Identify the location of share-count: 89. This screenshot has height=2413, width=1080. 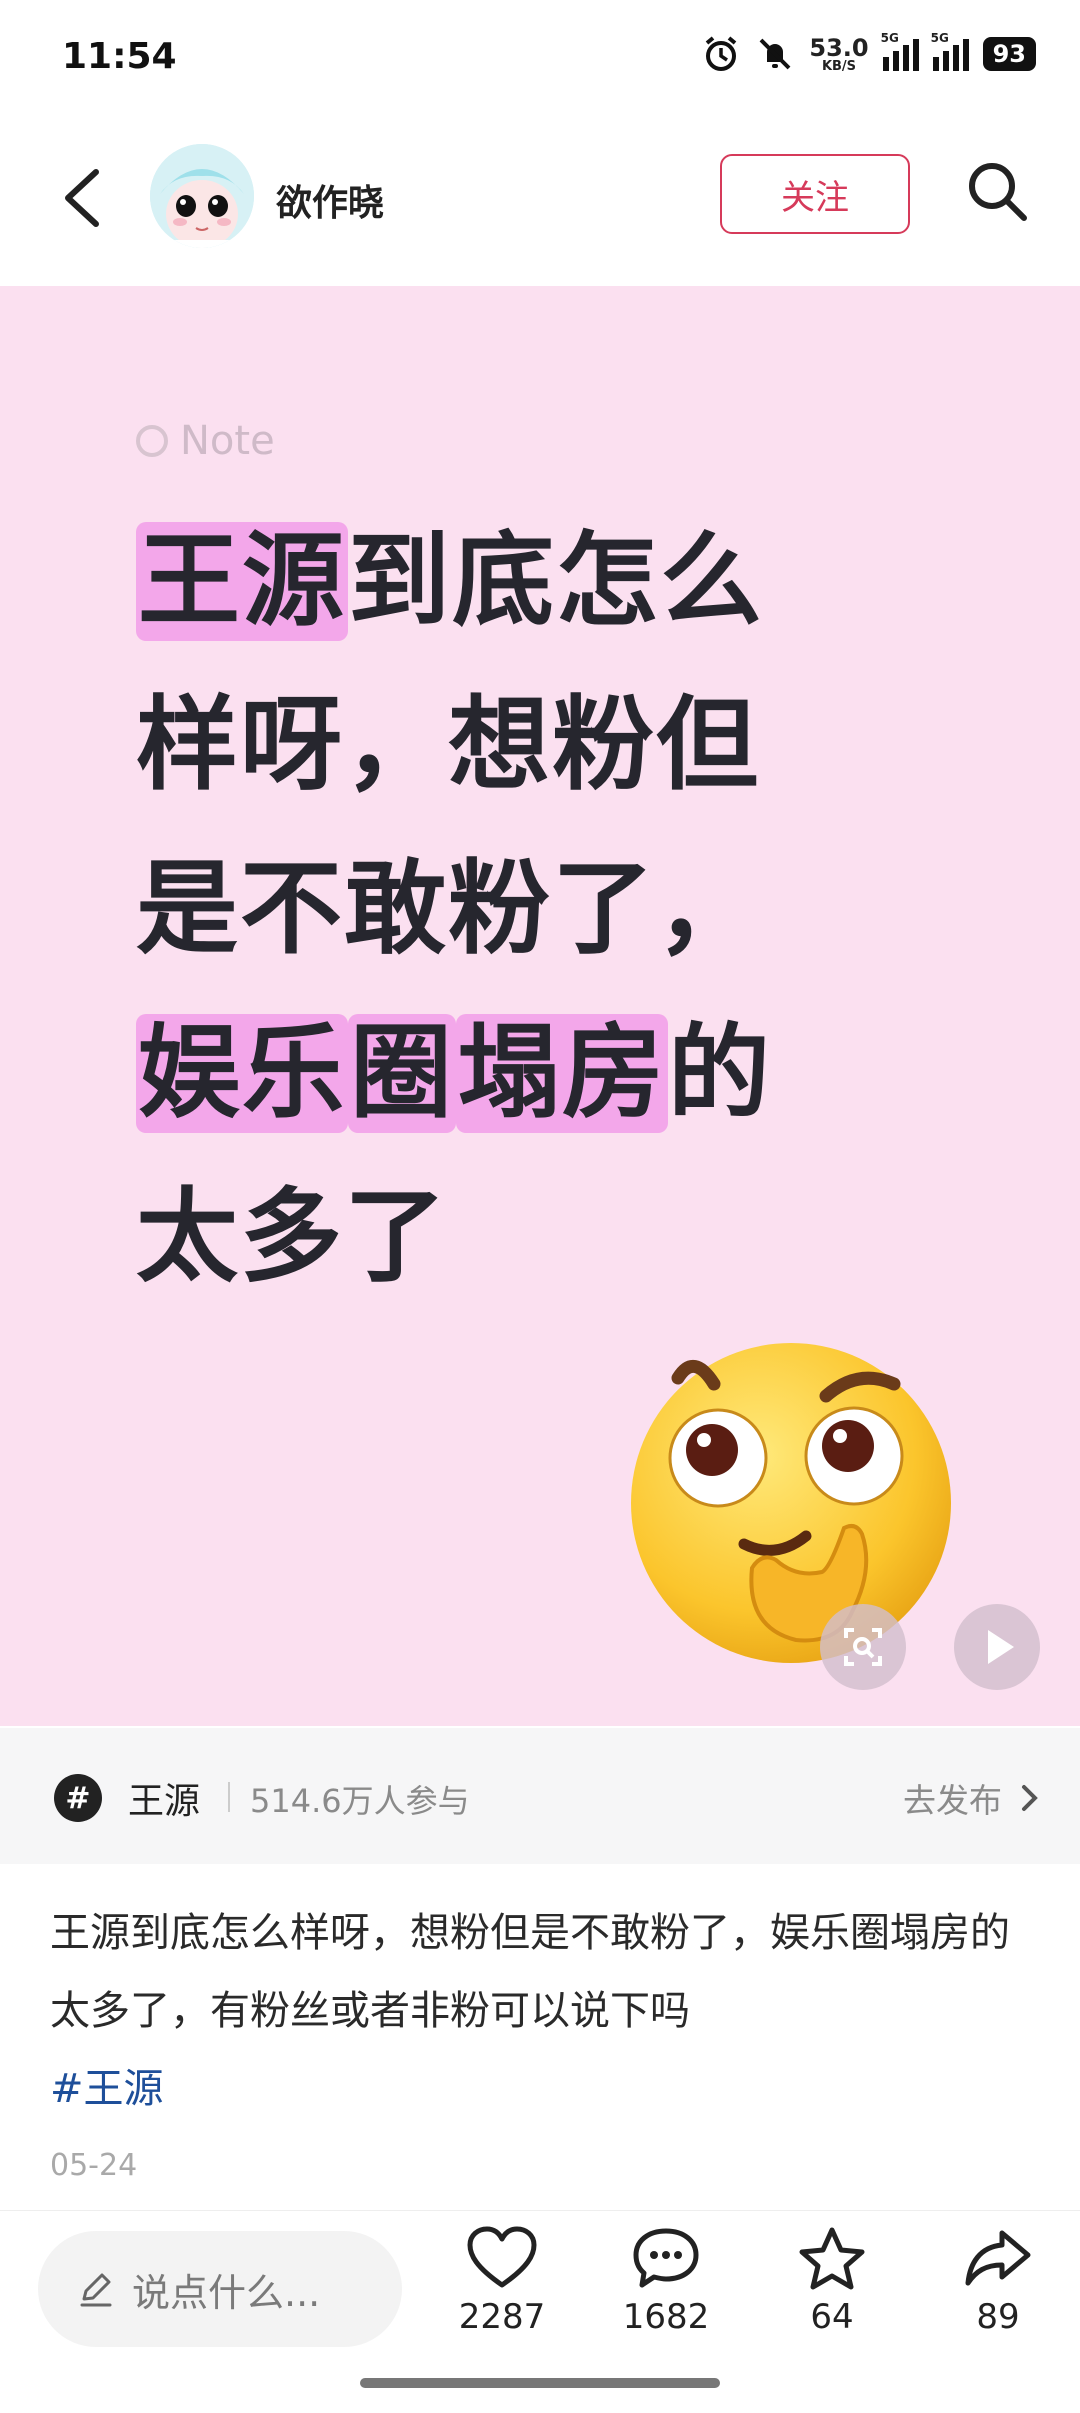
(998, 2317).